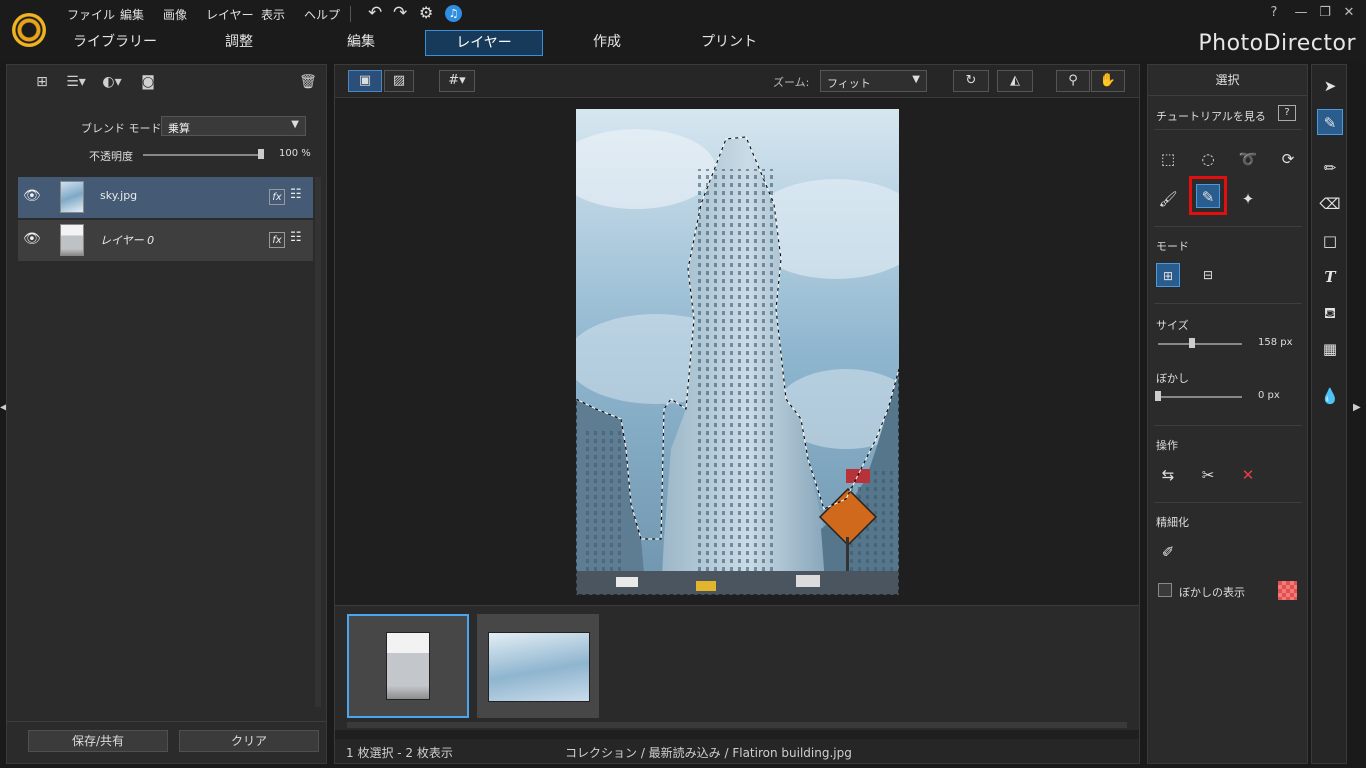  I want to click on collapse-right-arrow-icon: ▶, so click(1357, 407).